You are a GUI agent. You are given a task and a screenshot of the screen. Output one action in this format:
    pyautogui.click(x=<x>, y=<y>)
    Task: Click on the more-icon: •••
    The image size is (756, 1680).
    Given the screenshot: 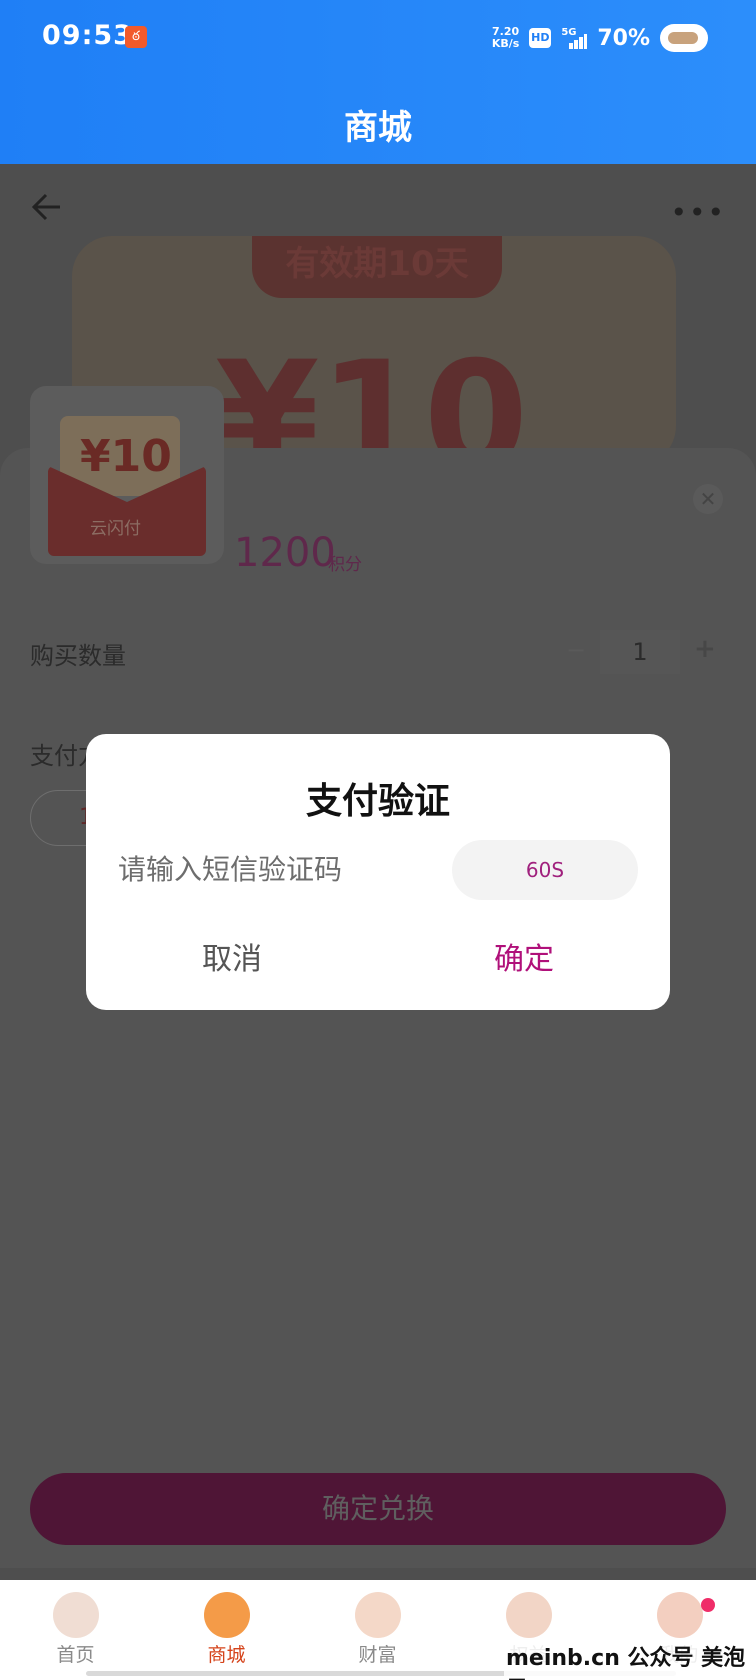 What is the action you would take?
    pyautogui.click(x=698, y=212)
    